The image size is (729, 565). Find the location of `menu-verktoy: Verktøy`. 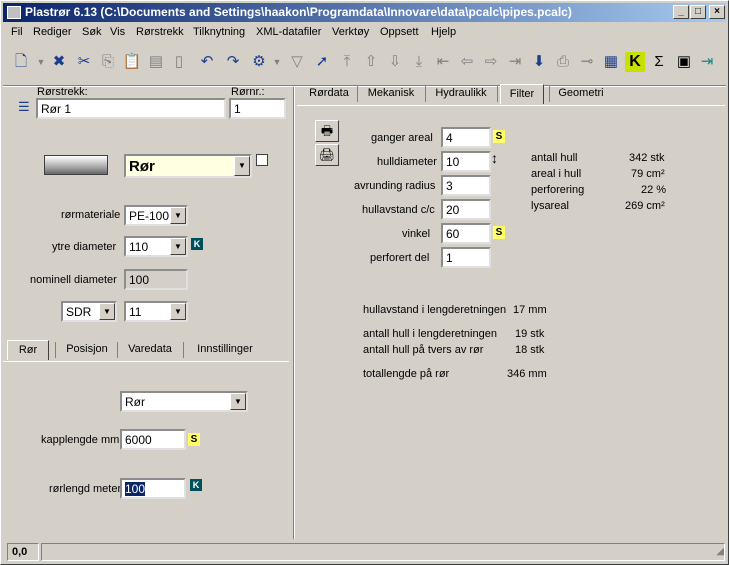

menu-verktoy: Verktøy is located at coordinates (350, 32).